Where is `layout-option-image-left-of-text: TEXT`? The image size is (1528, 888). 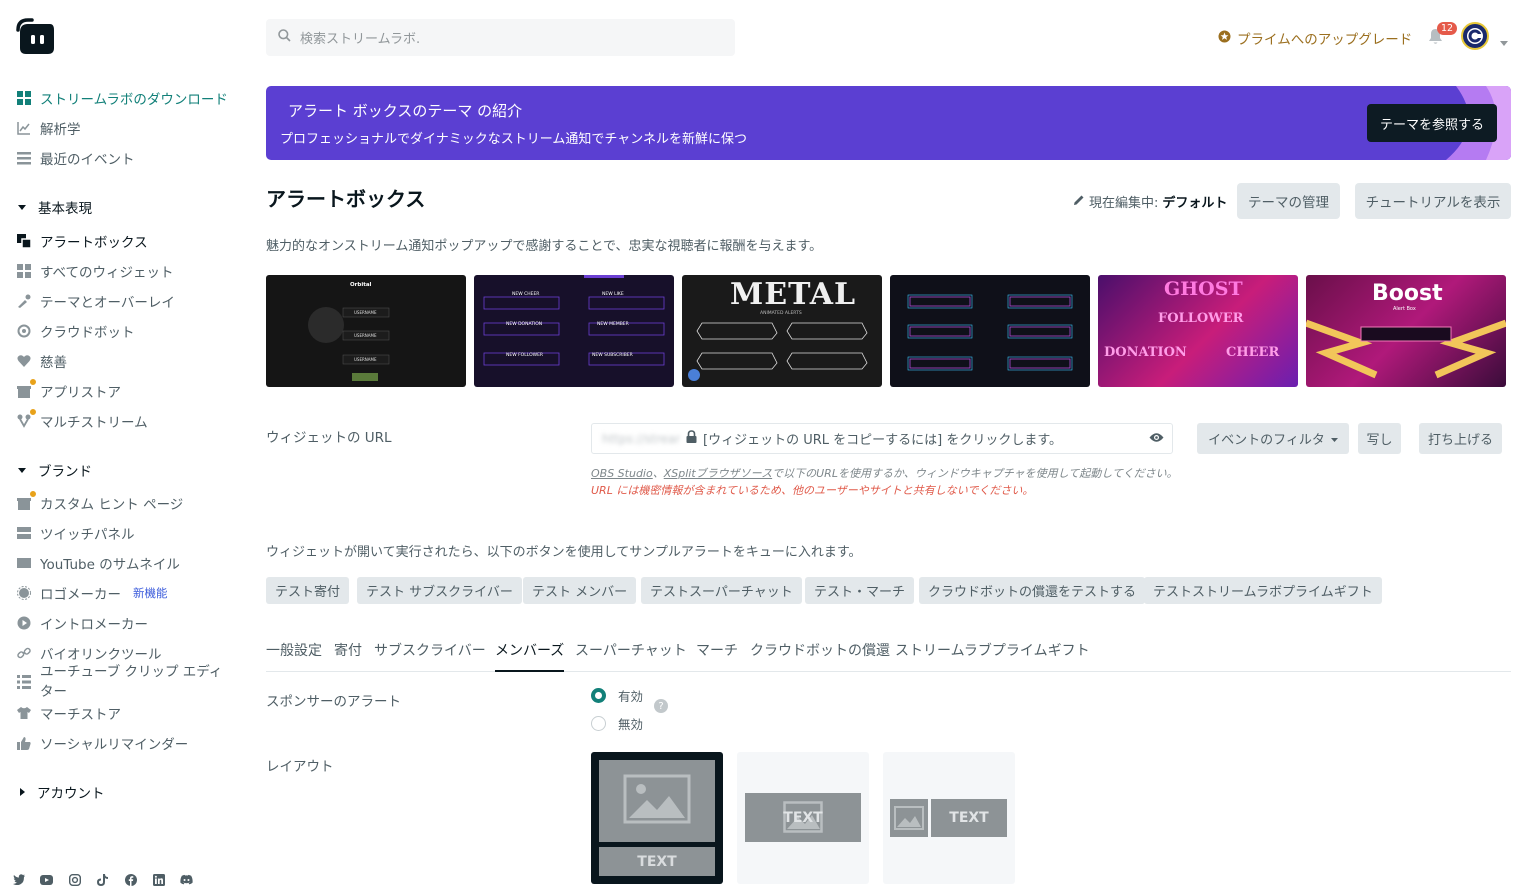 layout-option-image-left-of-text: TEXT is located at coordinates (949, 818).